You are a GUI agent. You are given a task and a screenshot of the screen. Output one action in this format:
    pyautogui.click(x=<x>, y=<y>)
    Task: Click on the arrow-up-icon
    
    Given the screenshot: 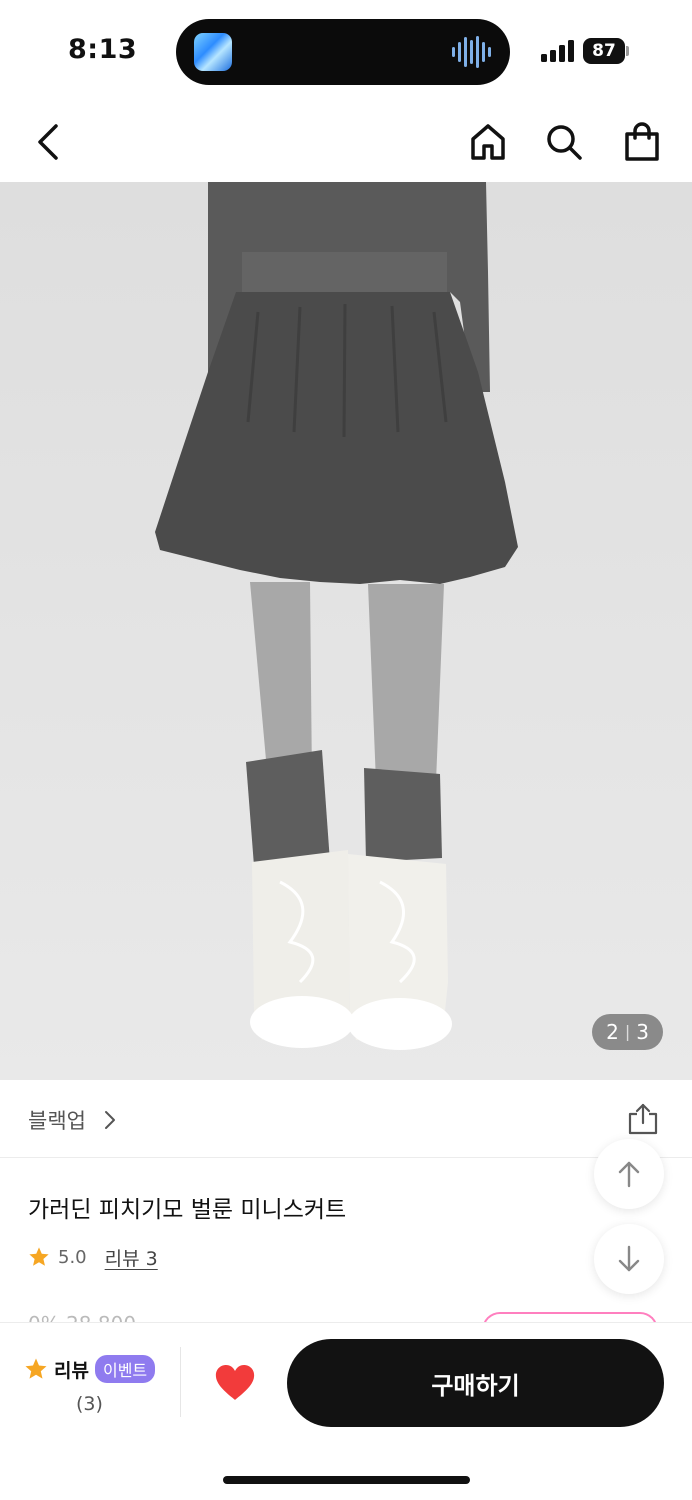 What is the action you would take?
    pyautogui.click(x=629, y=1174)
    